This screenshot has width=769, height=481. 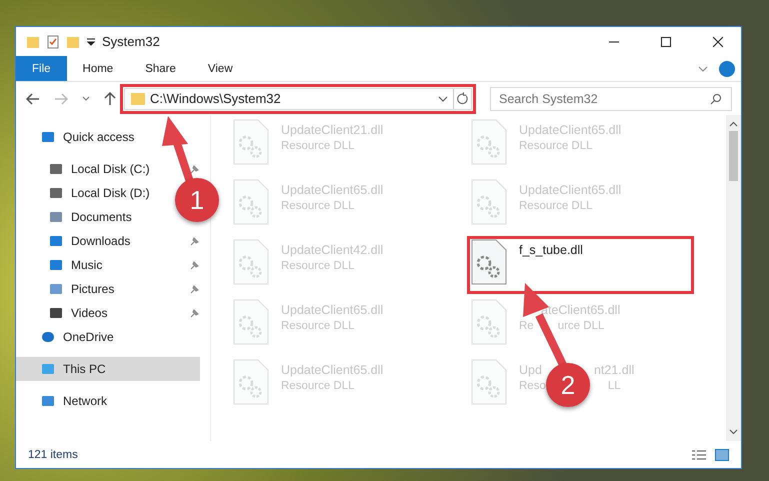 I want to click on sidebar-item: Quick access, so click(x=78, y=137).